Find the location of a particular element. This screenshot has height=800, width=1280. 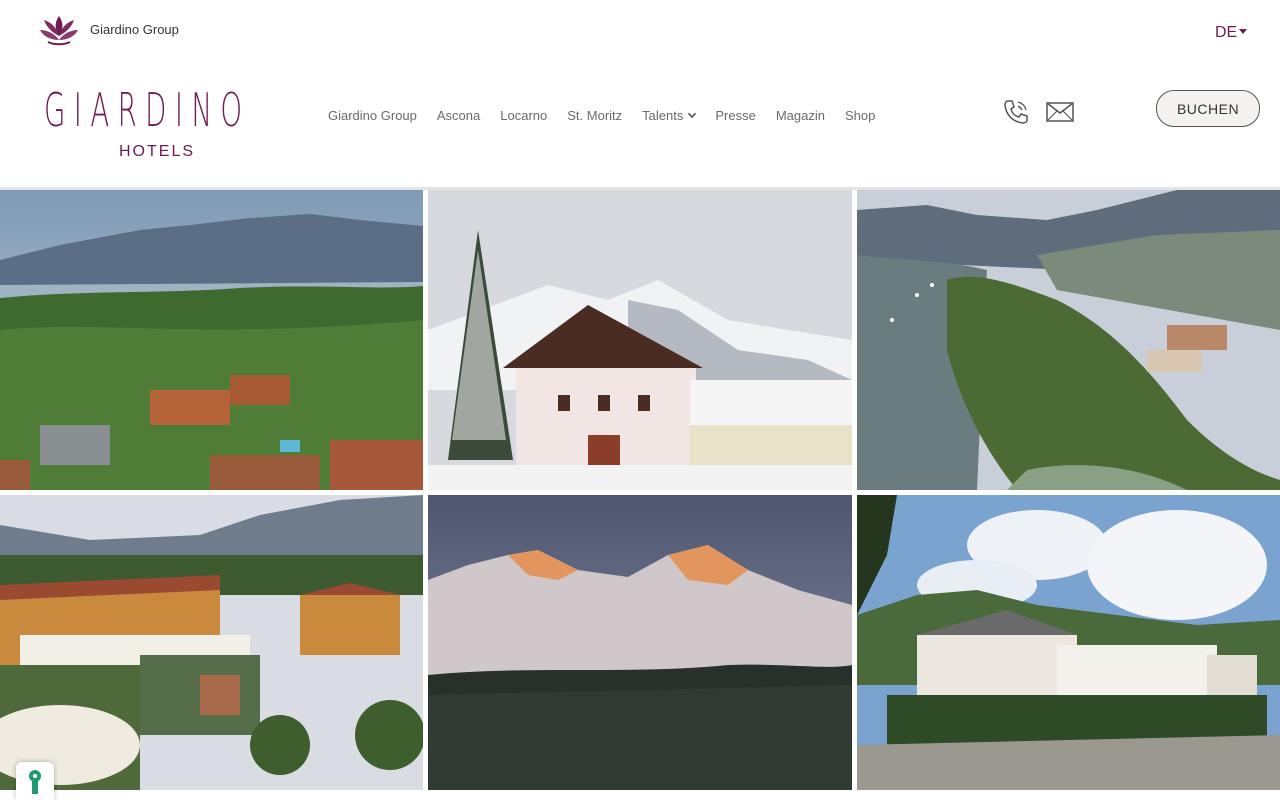

caret-down-icon is located at coordinates (1243, 31).